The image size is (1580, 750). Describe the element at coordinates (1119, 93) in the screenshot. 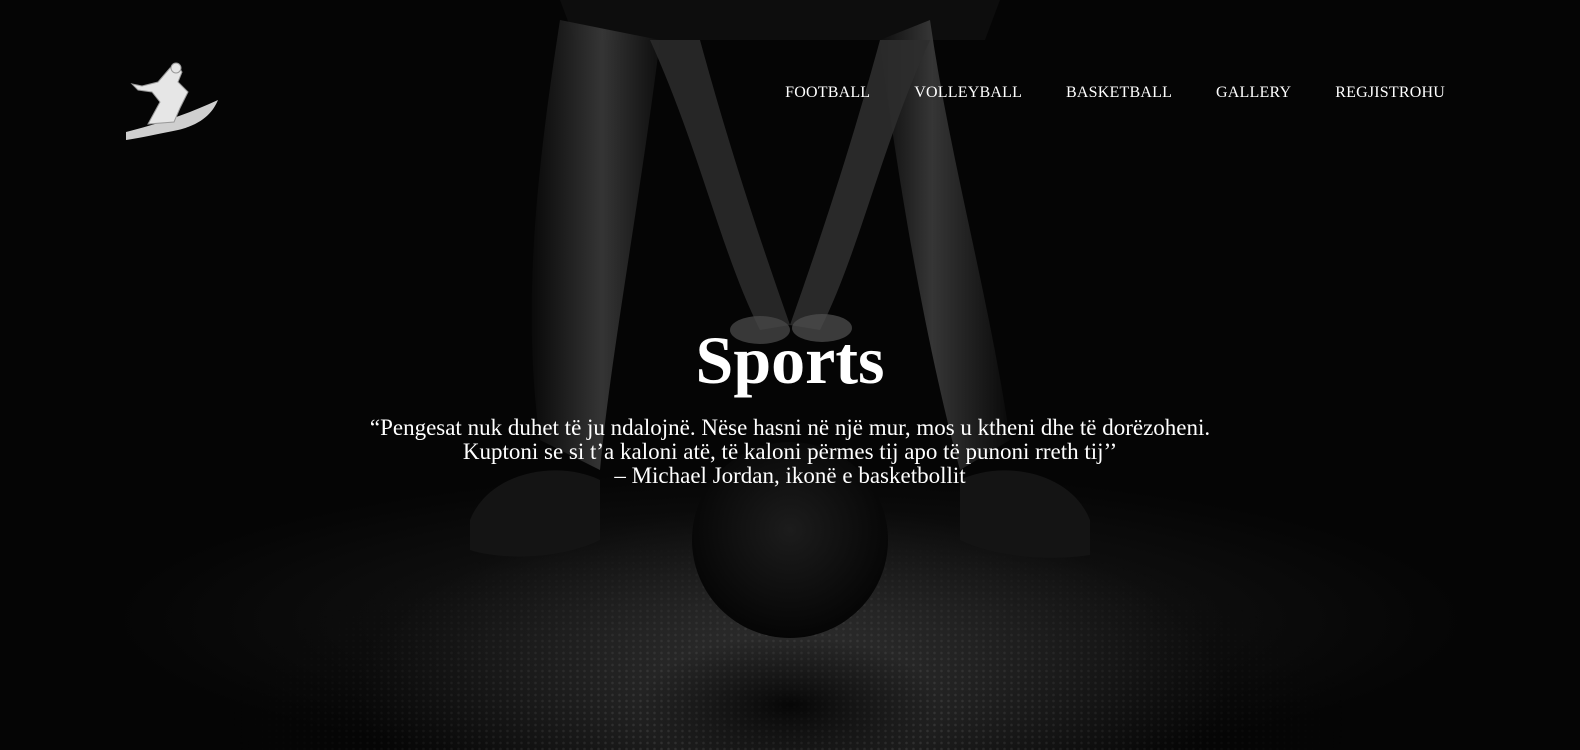

I see `nav-item-basketball: BASKETBALL` at that location.